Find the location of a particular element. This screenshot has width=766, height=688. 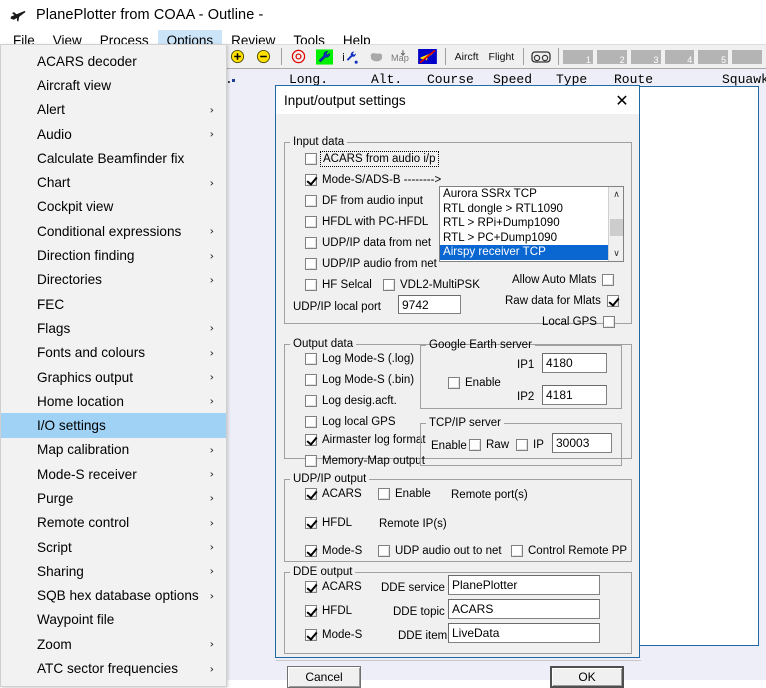

menu-item-fonts-and-colours: Fonts and colours › is located at coordinates (113, 353).